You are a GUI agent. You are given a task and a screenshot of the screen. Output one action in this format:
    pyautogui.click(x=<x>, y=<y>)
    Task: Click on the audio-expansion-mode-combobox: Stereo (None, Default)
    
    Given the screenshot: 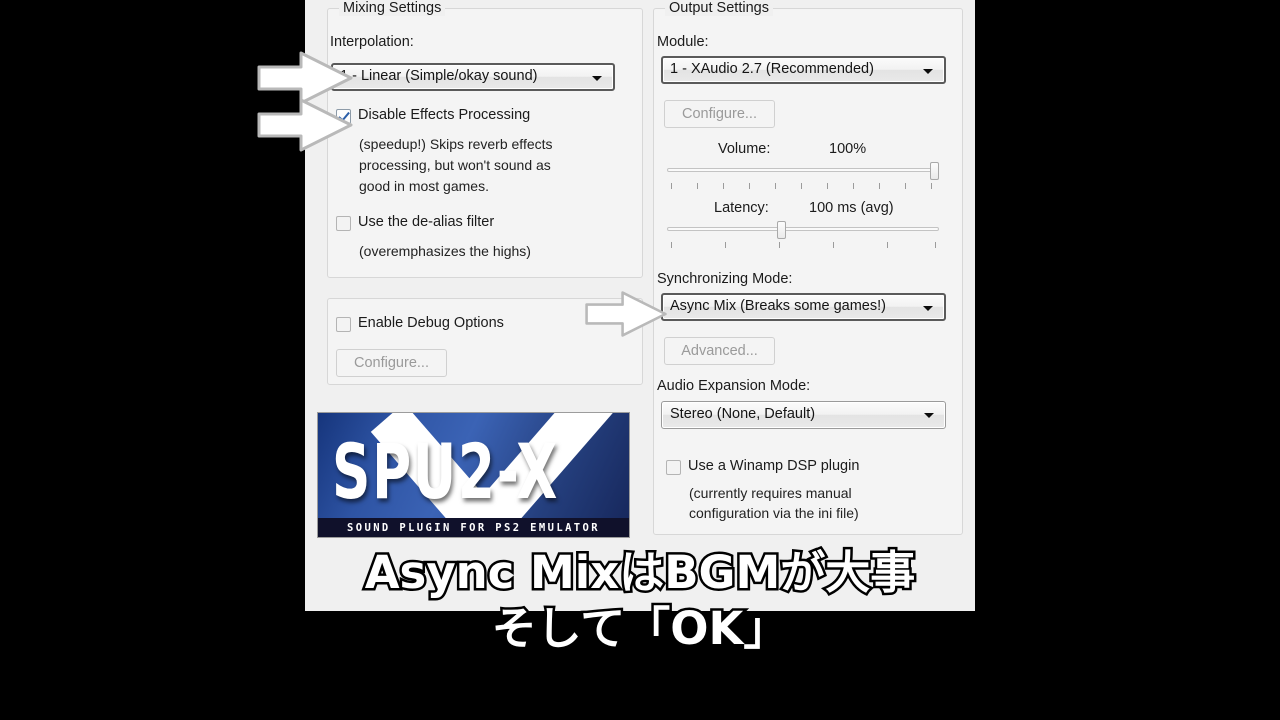 What is the action you would take?
    pyautogui.click(x=803, y=415)
    